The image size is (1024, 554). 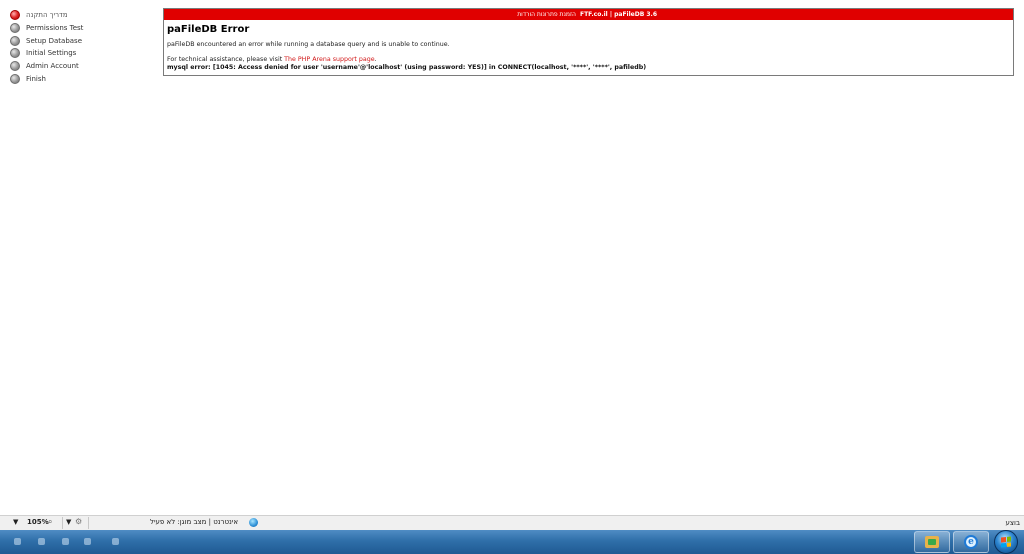 I want to click on taskbar-app-button, so click(x=932, y=542).